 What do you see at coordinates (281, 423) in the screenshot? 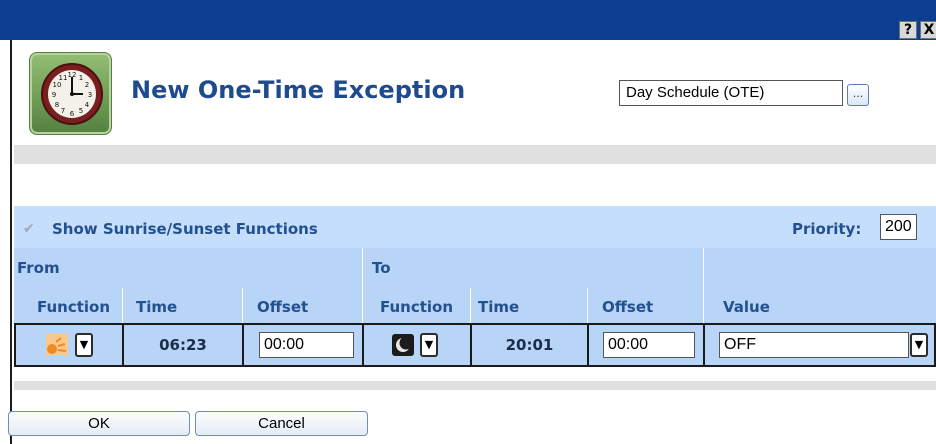
I see `cancel-button: Cancel` at bounding box center [281, 423].